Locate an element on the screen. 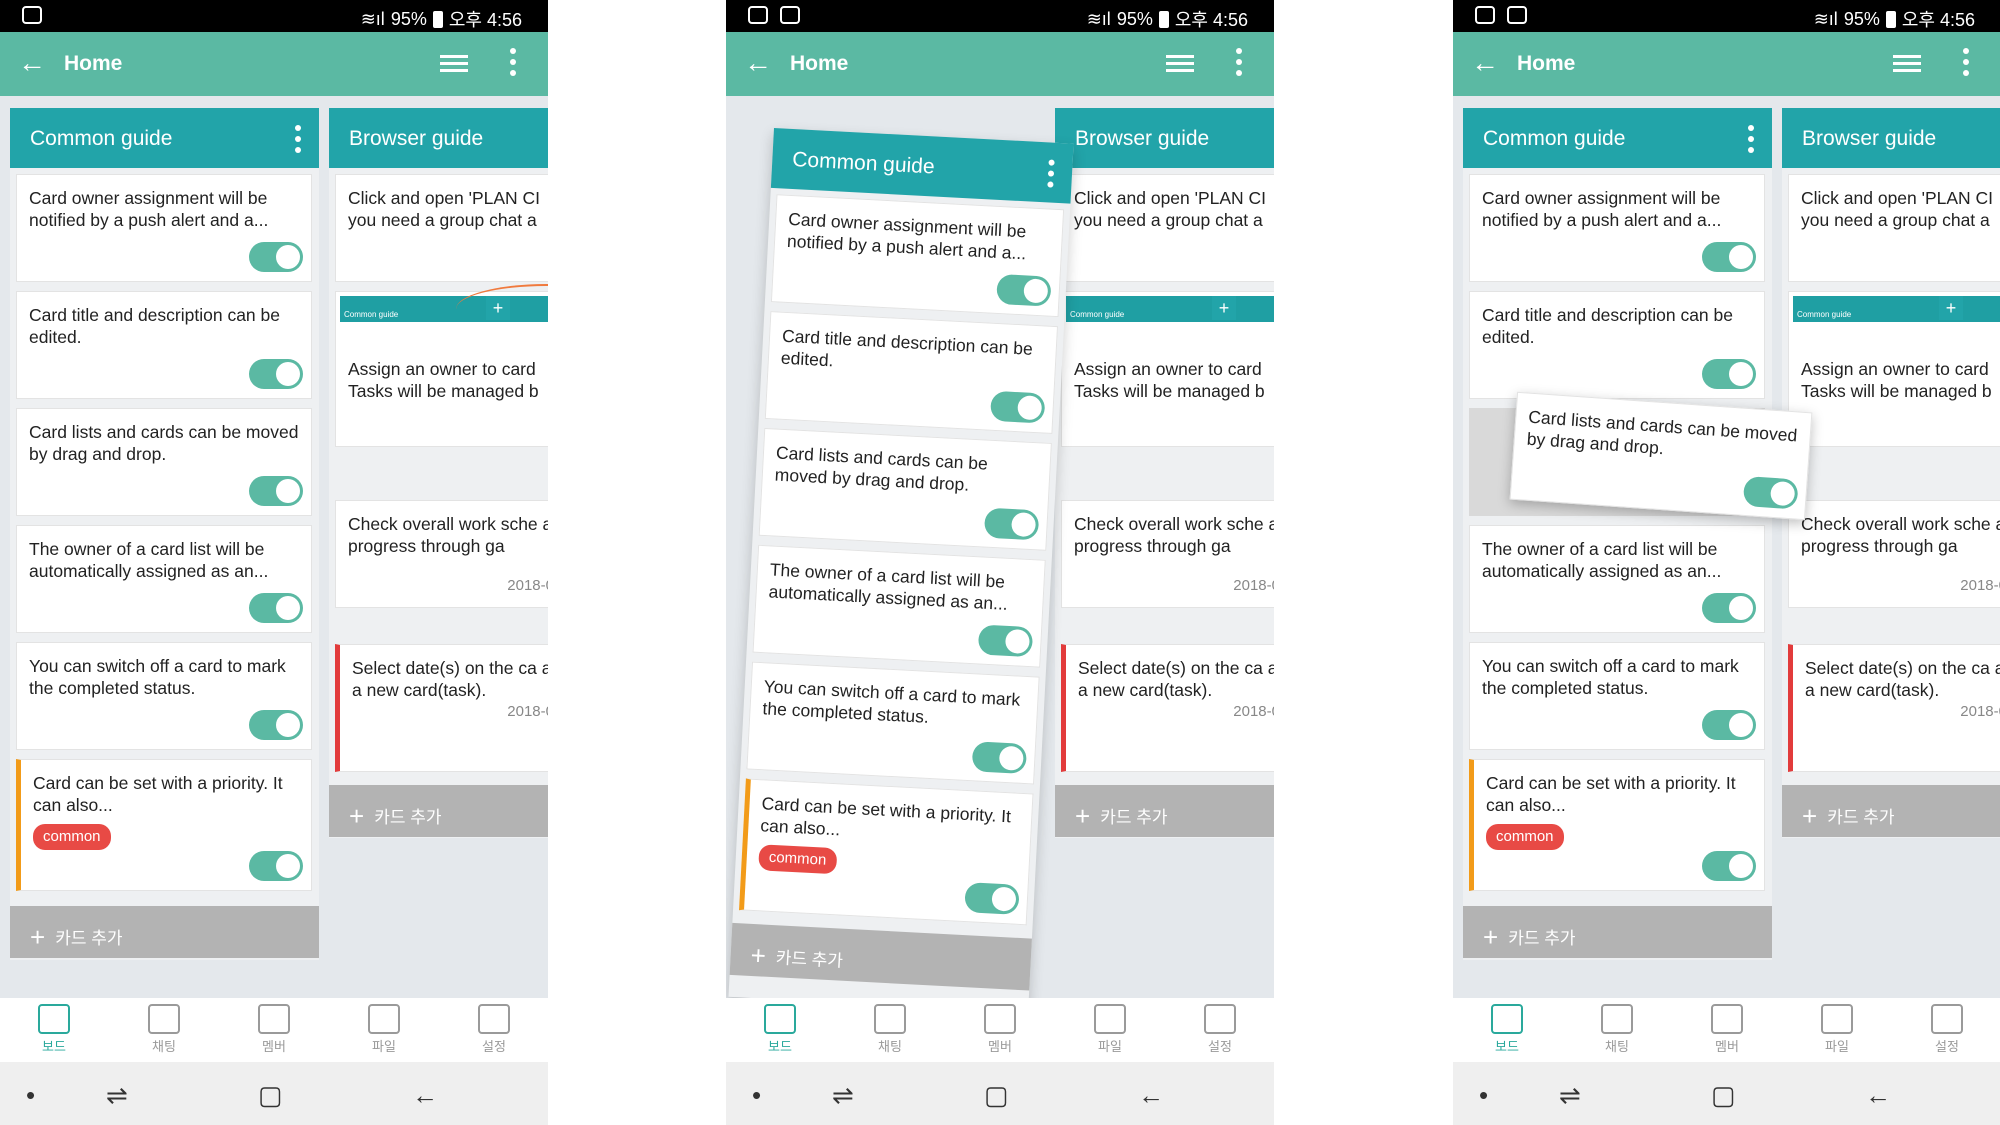 This screenshot has width=2000, height=1125. bottom-tab-bar: 보드 채팅 멤버 파일 설정 is located at coordinates (274, 1030).